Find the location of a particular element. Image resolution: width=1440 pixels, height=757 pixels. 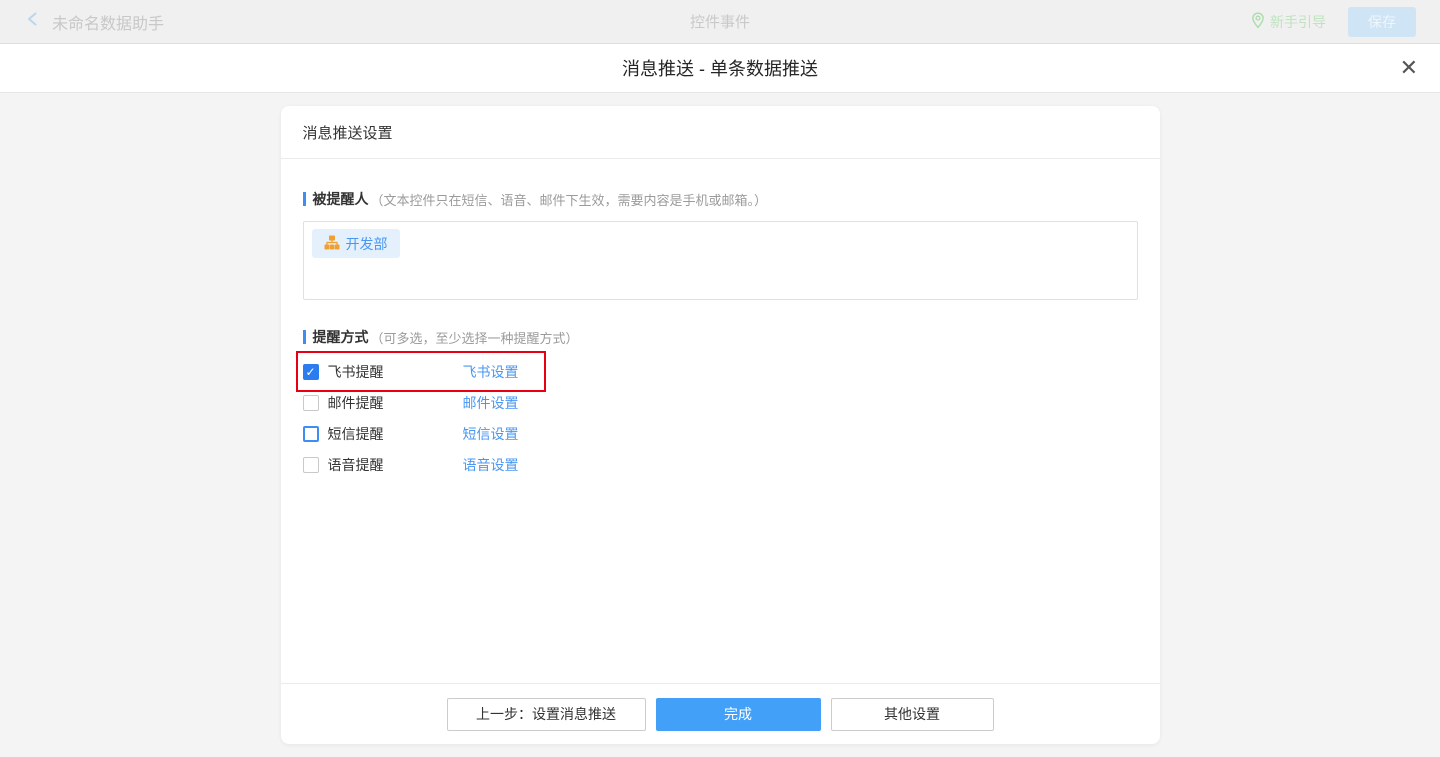

recipient-tag-label: 开发部 is located at coordinates (366, 243).